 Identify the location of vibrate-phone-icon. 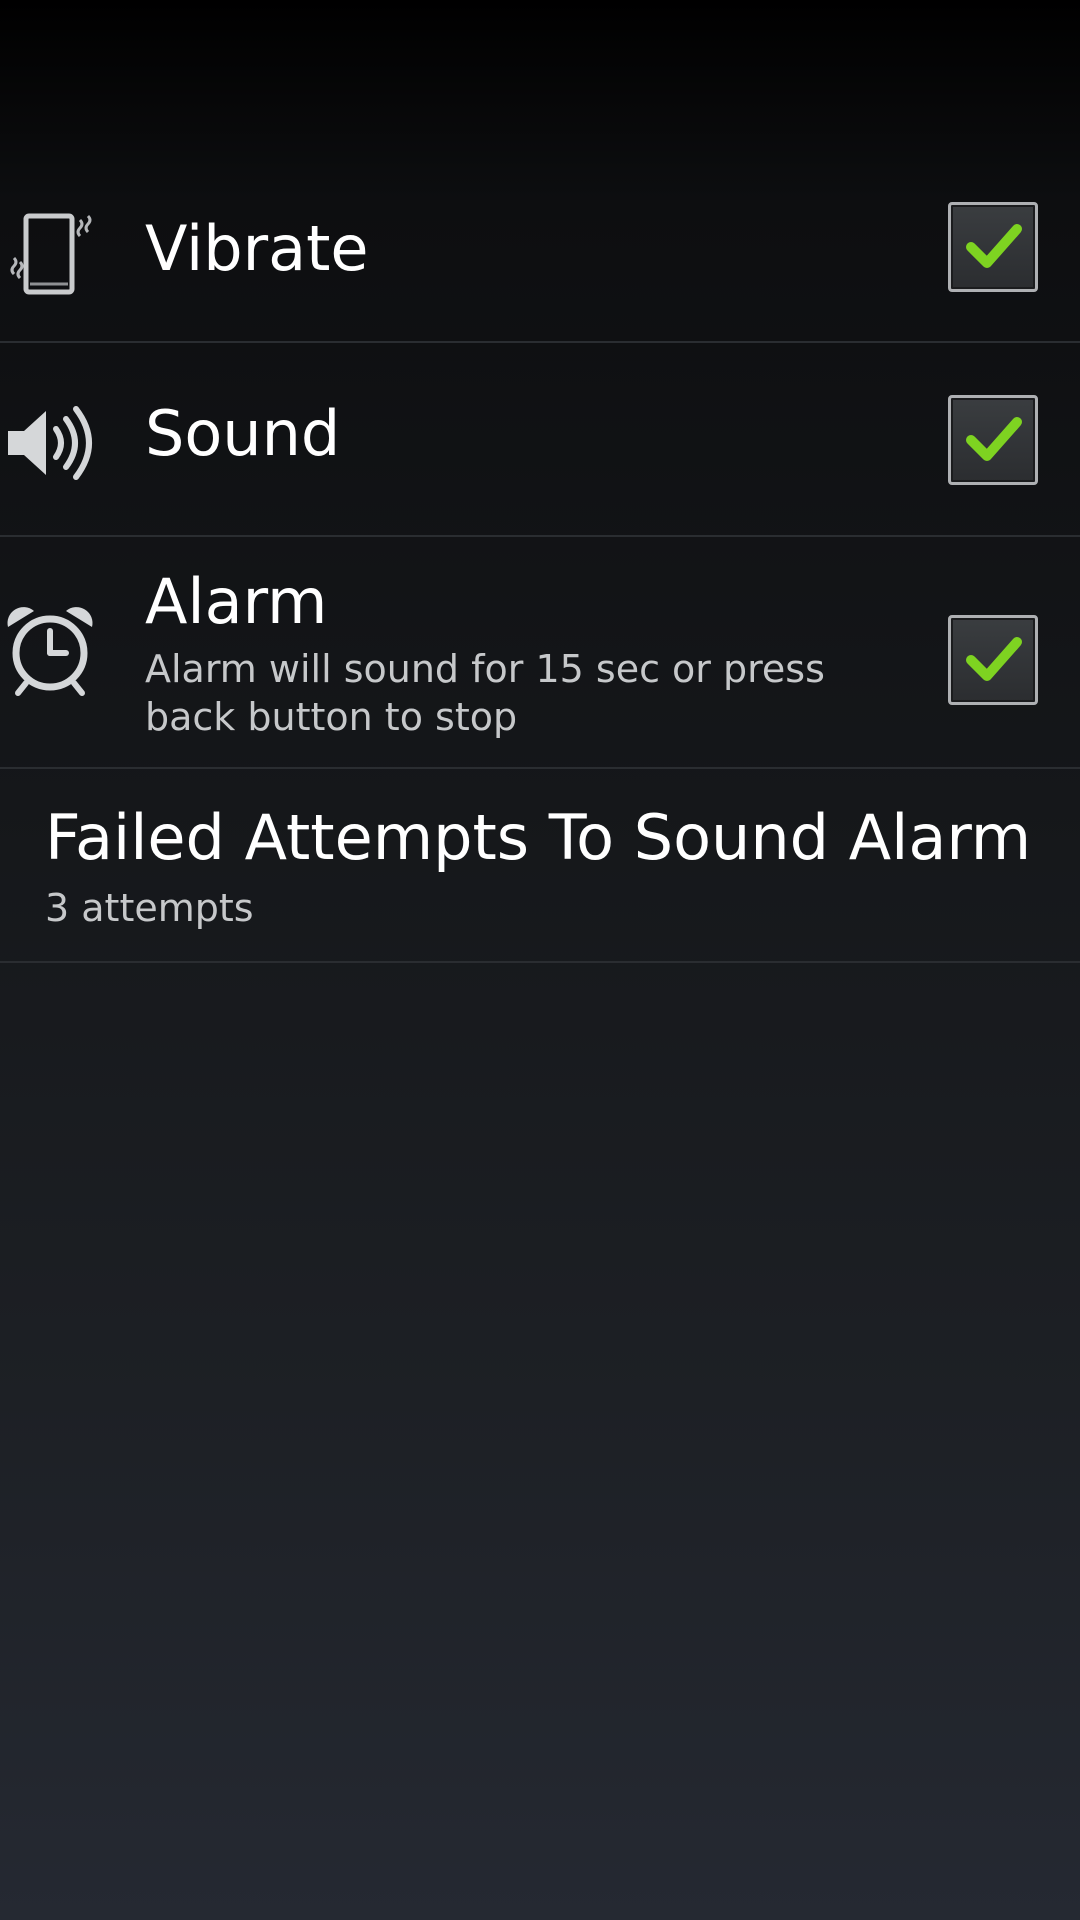
(50, 256).